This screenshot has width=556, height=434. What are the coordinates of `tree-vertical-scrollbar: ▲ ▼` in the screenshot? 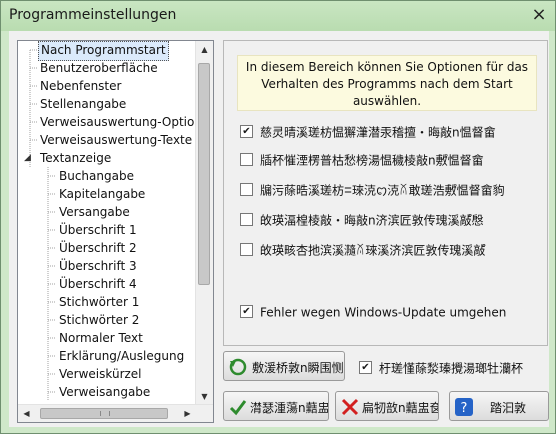 It's located at (204, 223).